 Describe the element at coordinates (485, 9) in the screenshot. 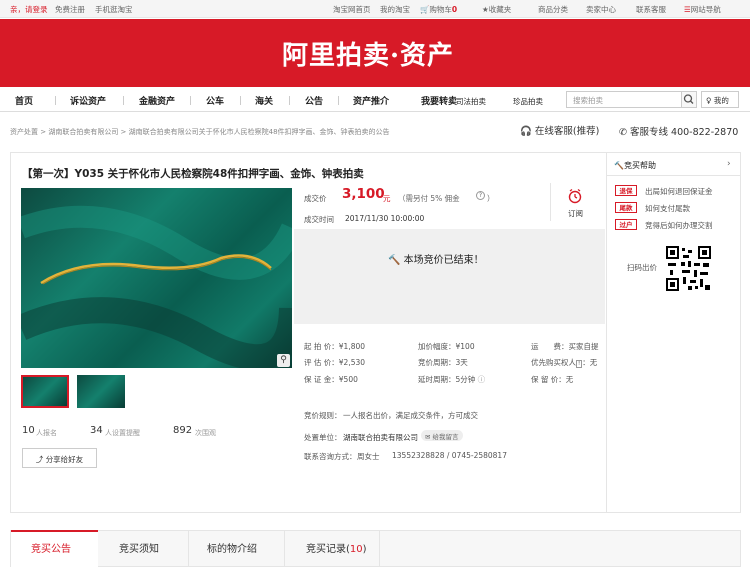

I see `star-icon: ★` at that location.